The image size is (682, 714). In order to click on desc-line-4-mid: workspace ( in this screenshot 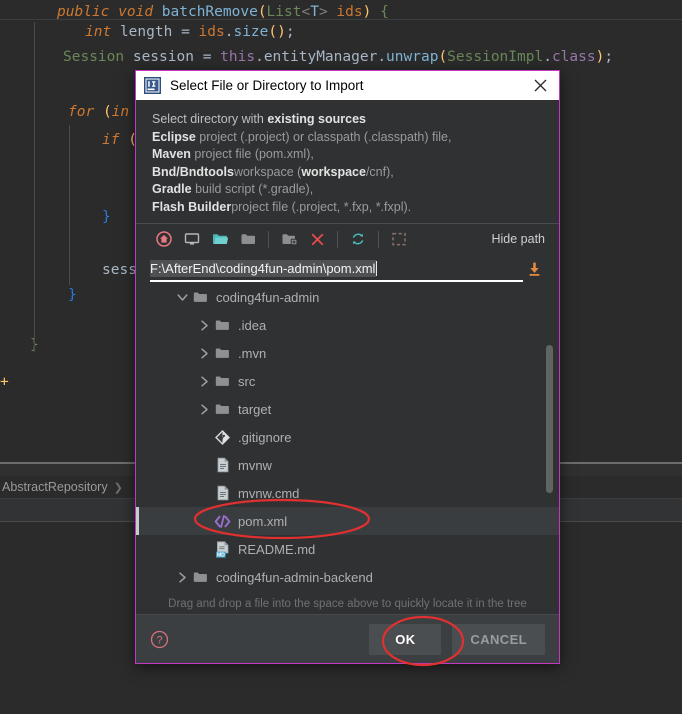, I will do `click(267, 171)`.